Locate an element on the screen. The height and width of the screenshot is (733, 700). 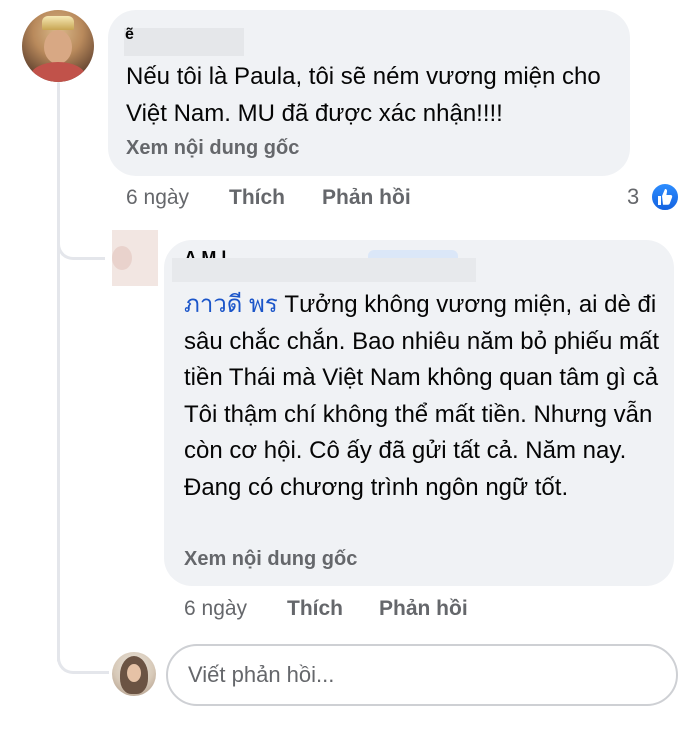
like-button: Thích is located at coordinates (257, 198).